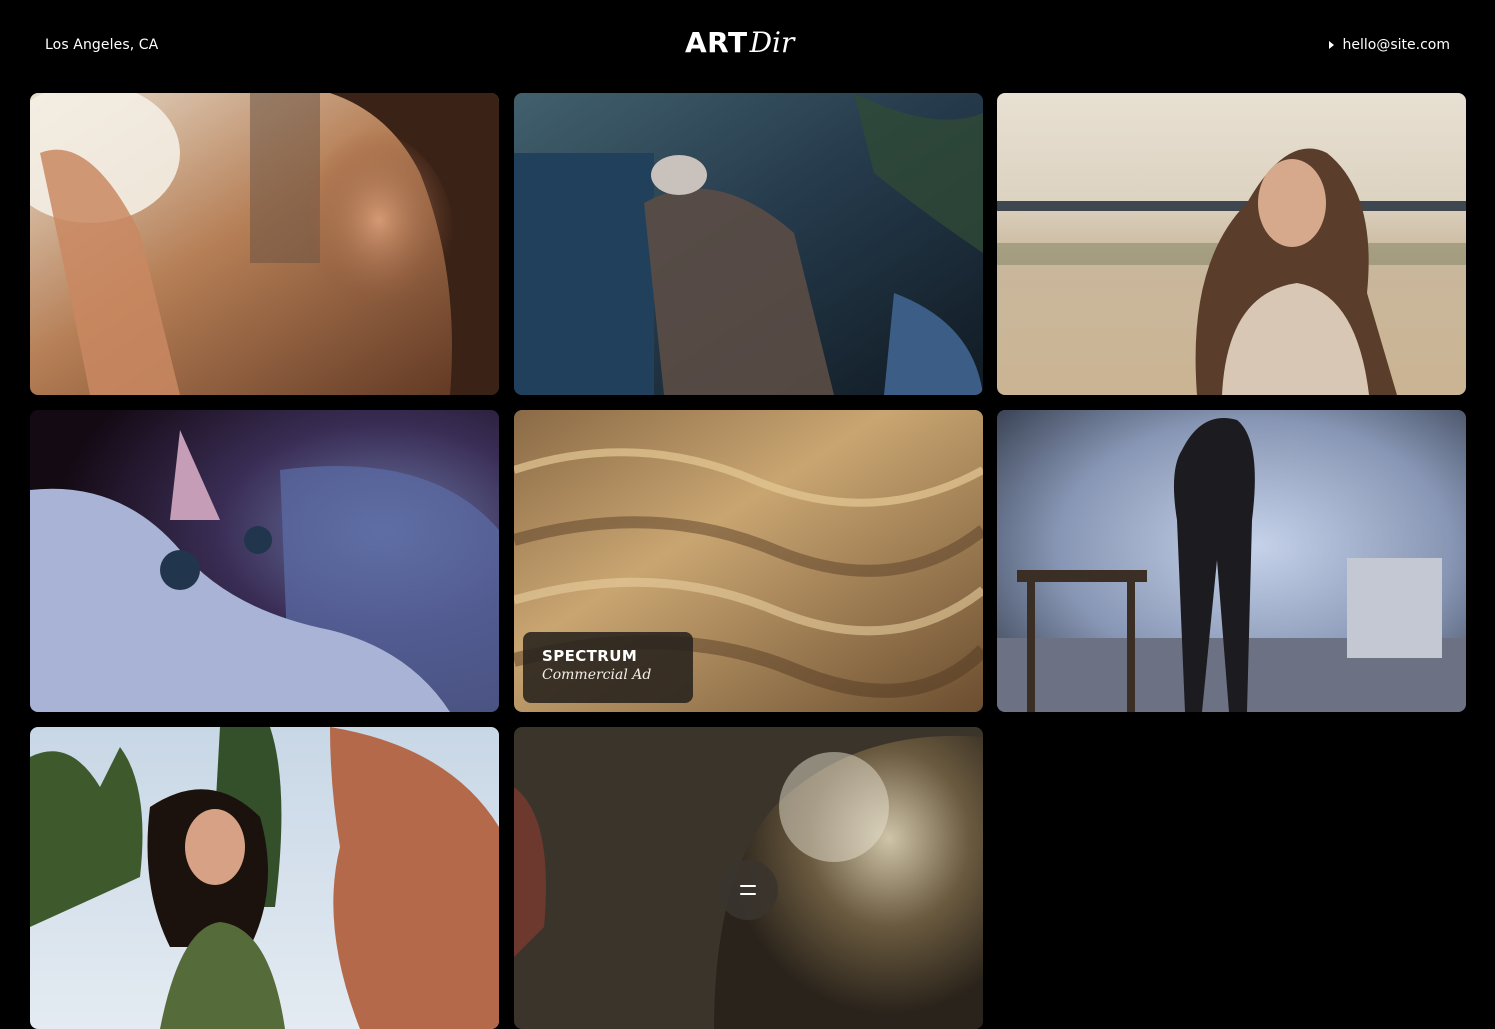 The image size is (1495, 1029). I want to click on menu-icon-line-bottom, so click(748, 894).